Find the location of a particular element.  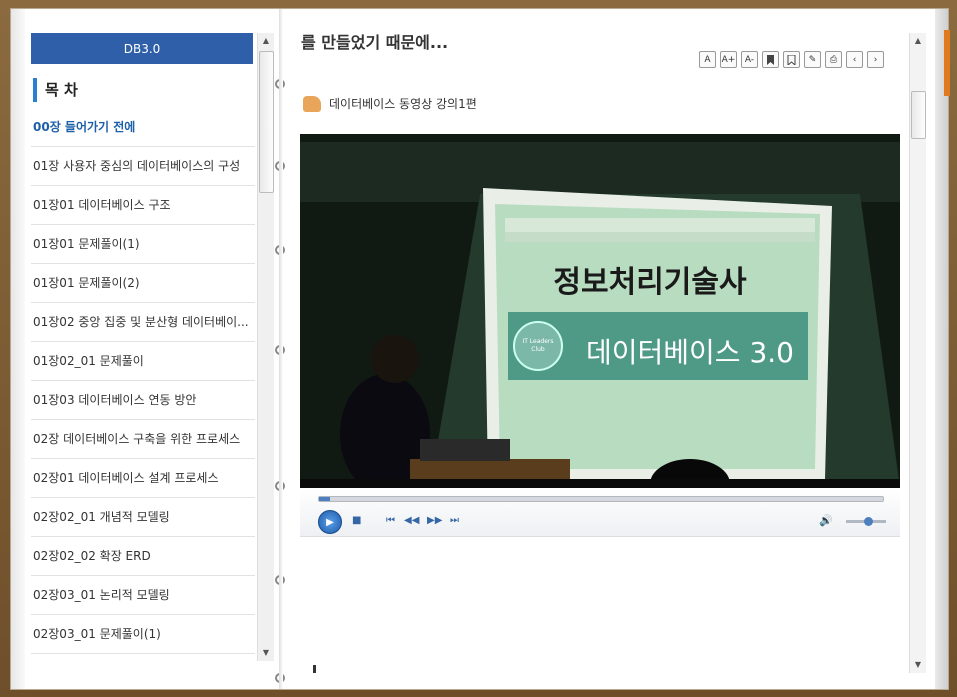

rewind-icon: ◀◀ is located at coordinates (411, 520).